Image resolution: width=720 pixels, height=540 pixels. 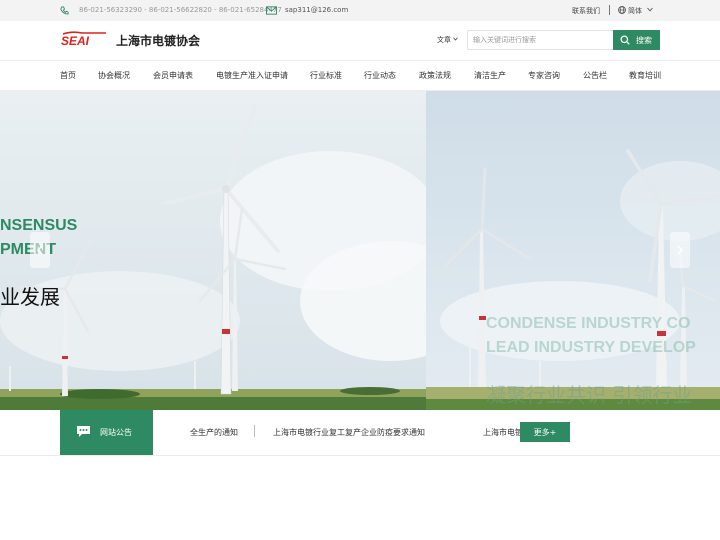 I want to click on language-selector: 简体, so click(x=635, y=11).